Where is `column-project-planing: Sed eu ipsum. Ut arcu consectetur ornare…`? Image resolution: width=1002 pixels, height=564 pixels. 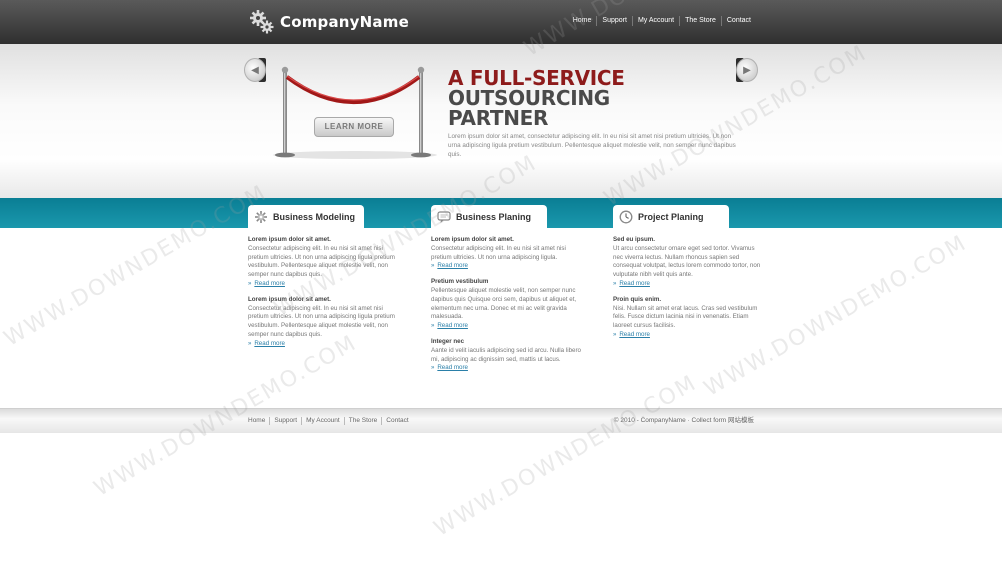
column-project-planing: Sed eu ipsum. Ut arcu consectetur ornare… is located at coordinates (688, 291).